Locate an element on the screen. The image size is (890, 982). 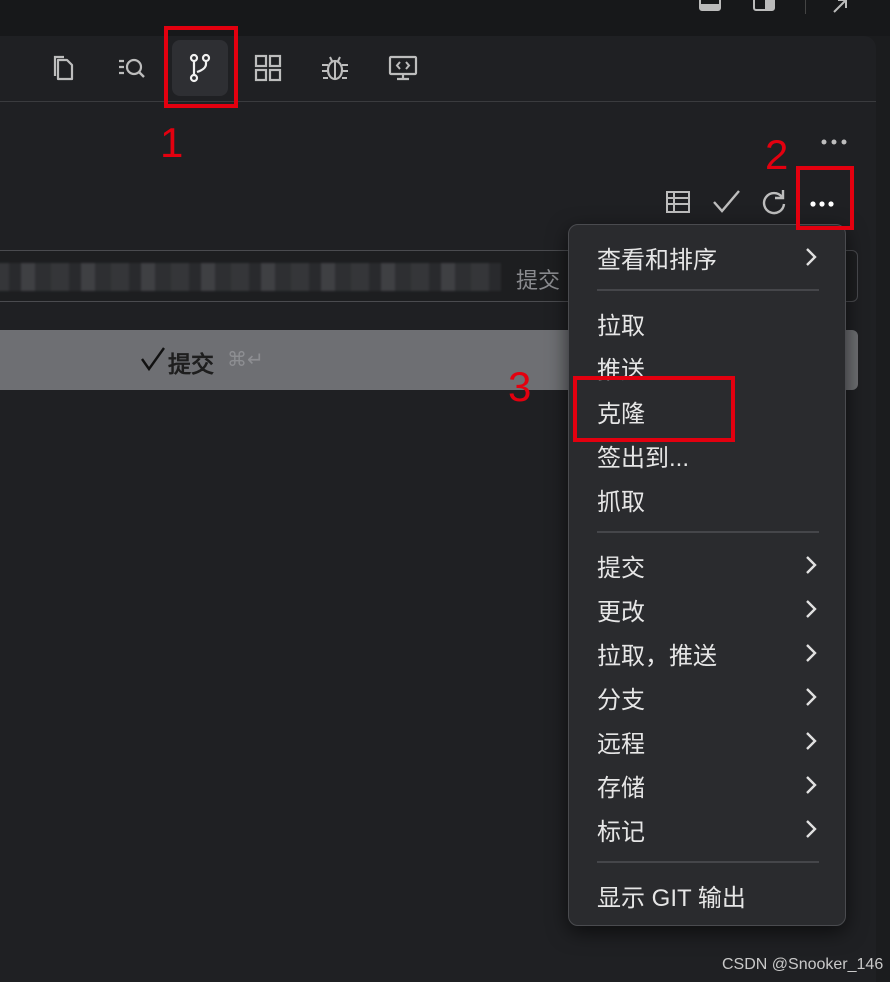
menu-item-label: 显示 GIT 输出 is located at coordinates (671, 898).